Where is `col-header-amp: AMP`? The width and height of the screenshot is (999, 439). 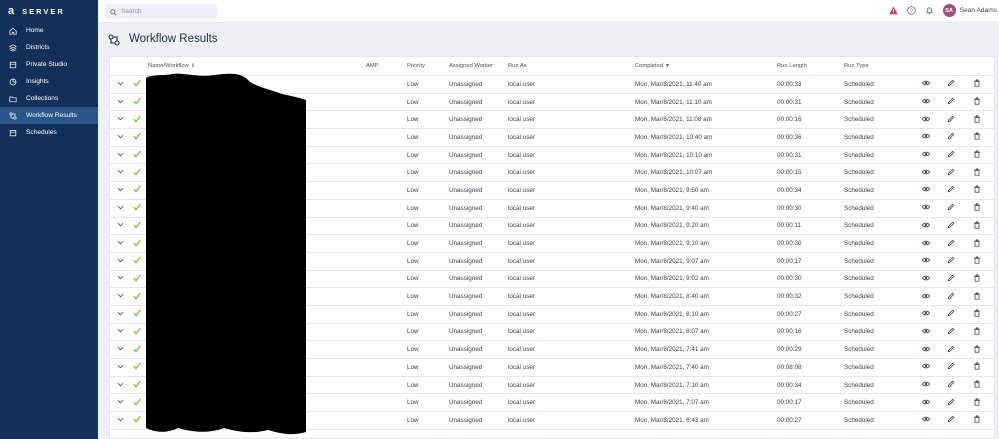 col-header-amp: AMP is located at coordinates (372, 66).